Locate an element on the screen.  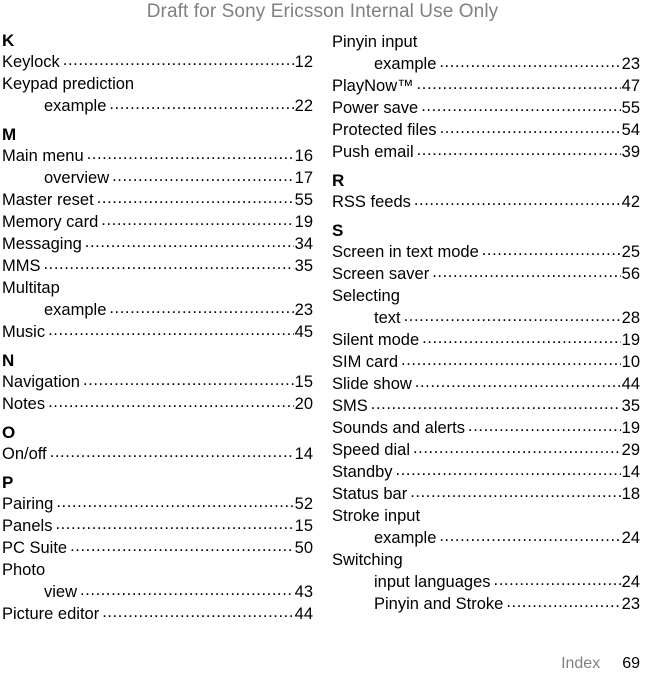
index-entry-page-number: 12 is located at coordinates (303, 62).